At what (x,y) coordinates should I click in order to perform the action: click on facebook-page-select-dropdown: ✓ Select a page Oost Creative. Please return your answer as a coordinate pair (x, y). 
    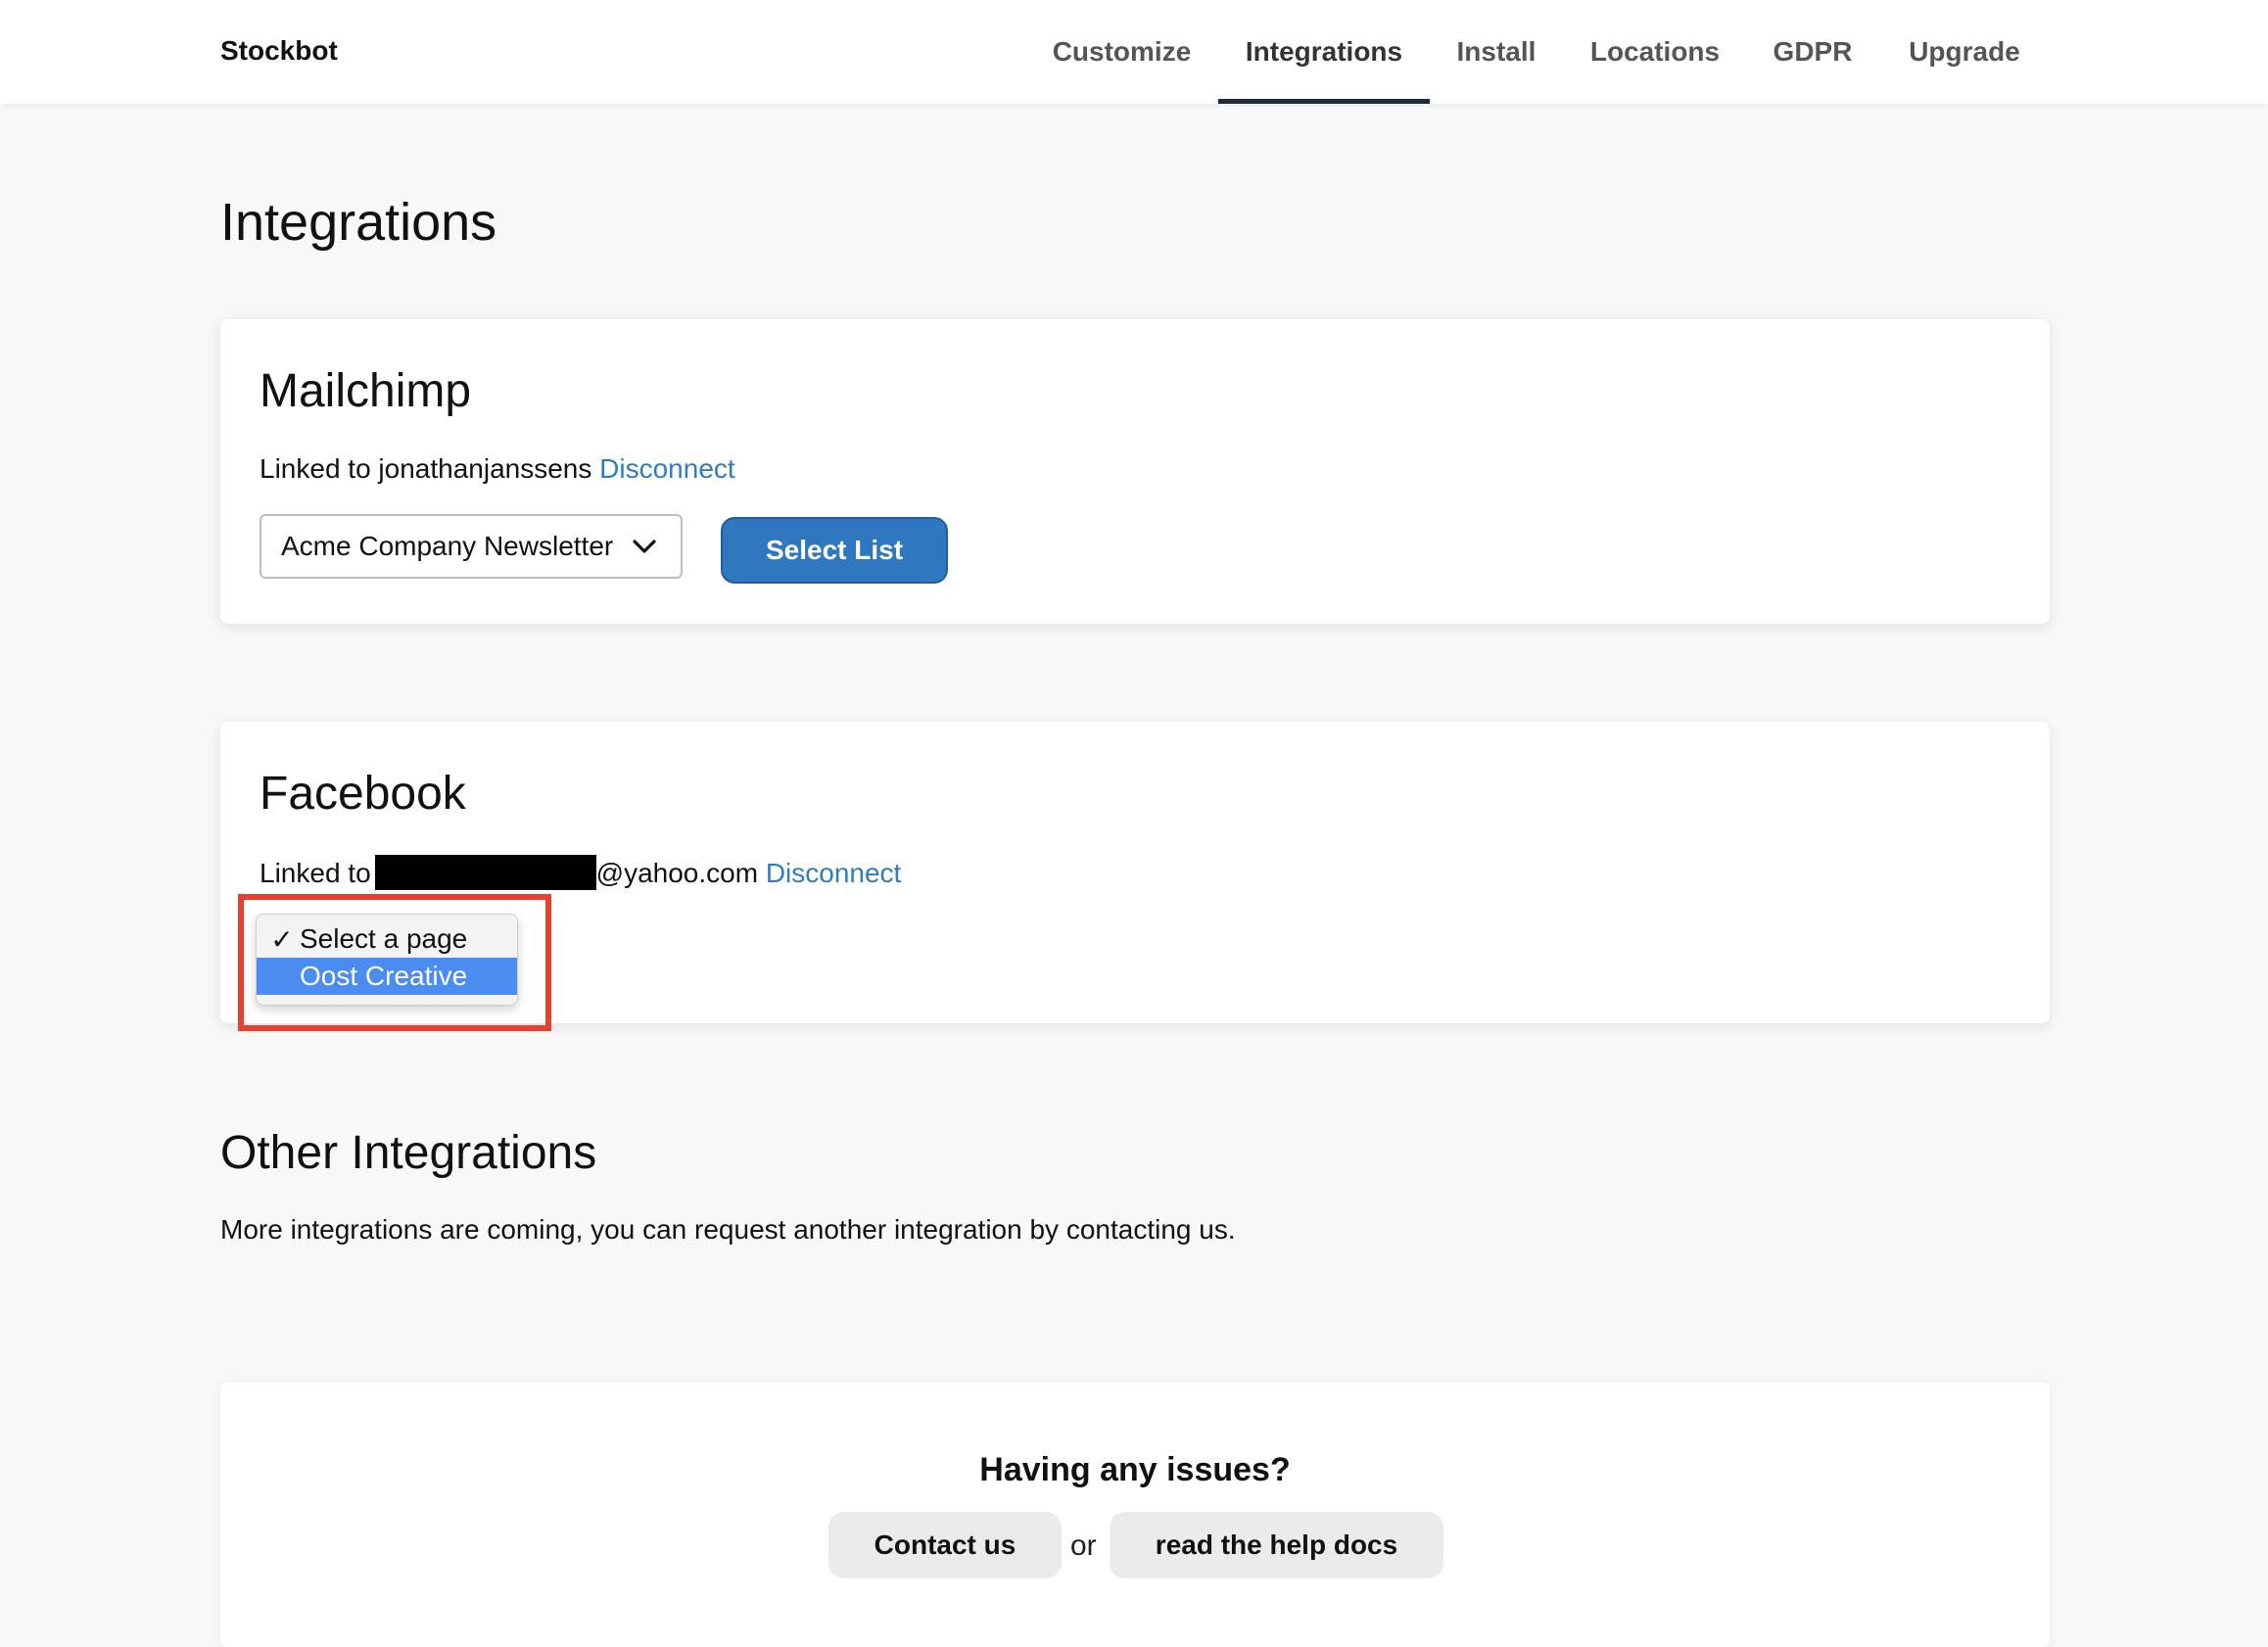
    Looking at the image, I should click on (387, 960).